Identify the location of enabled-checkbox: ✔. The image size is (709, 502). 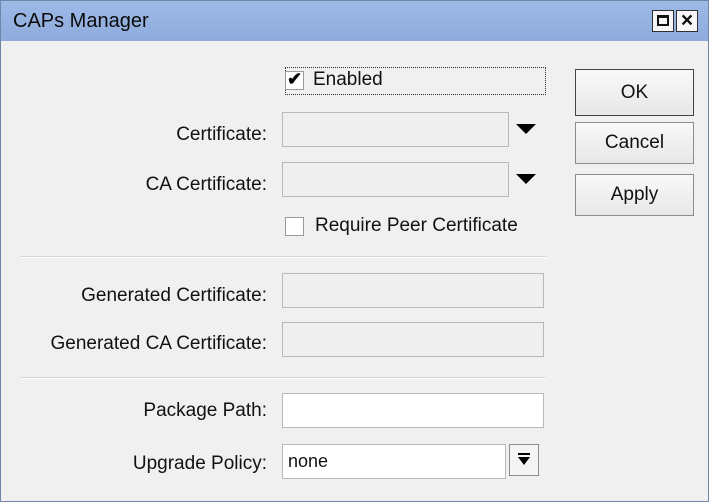
(294, 79).